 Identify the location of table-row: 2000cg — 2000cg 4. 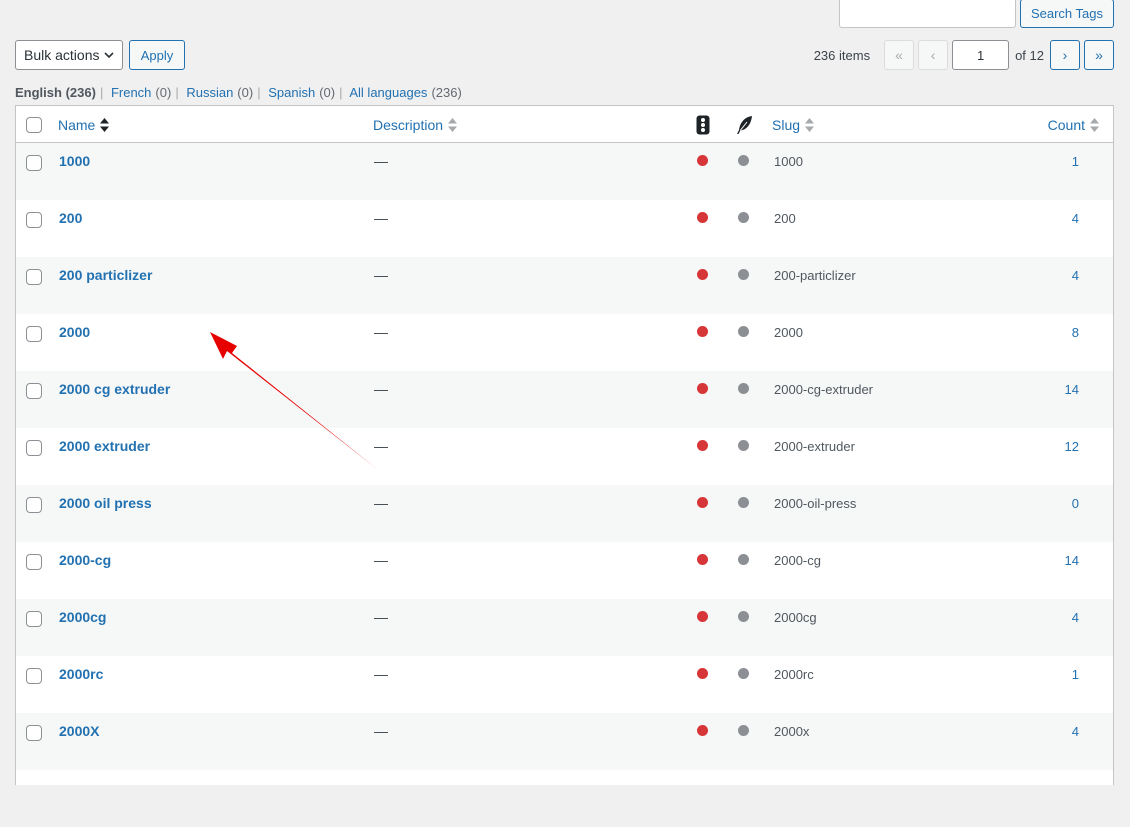
(564, 627).